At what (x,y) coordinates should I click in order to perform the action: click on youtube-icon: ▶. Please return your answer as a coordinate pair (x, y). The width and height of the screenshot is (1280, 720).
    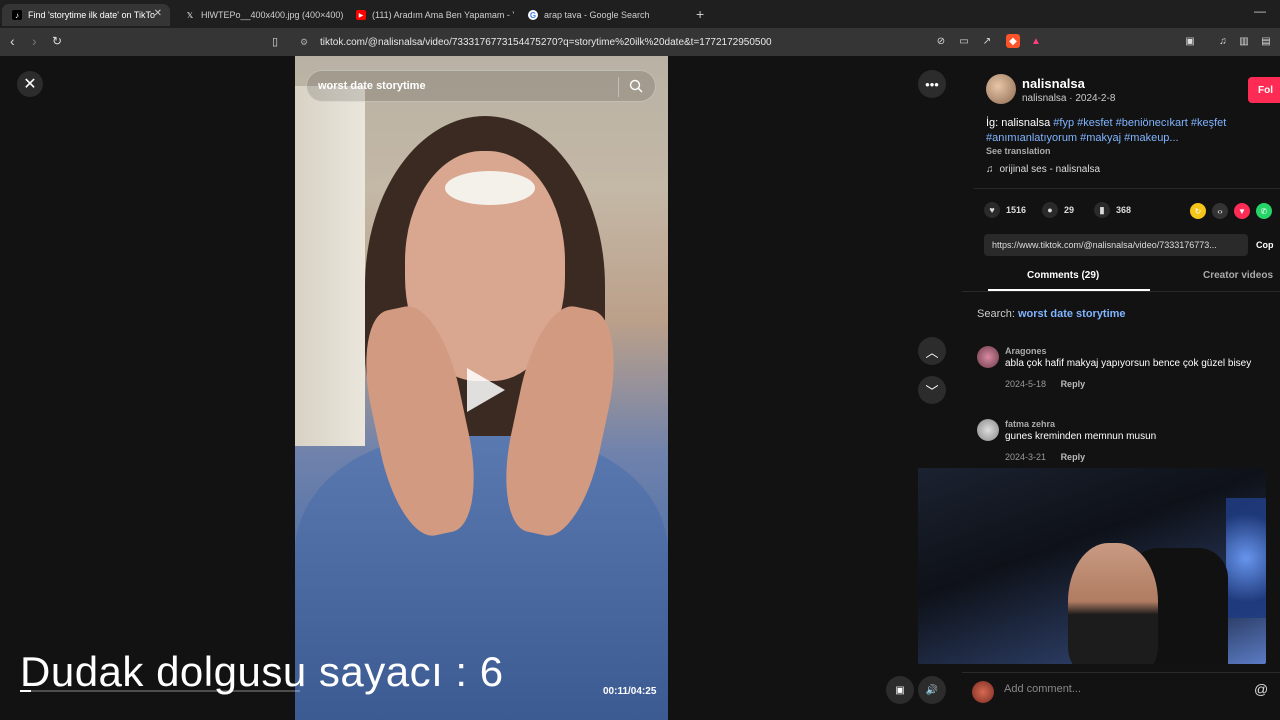
    Looking at the image, I should click on (361, 15).